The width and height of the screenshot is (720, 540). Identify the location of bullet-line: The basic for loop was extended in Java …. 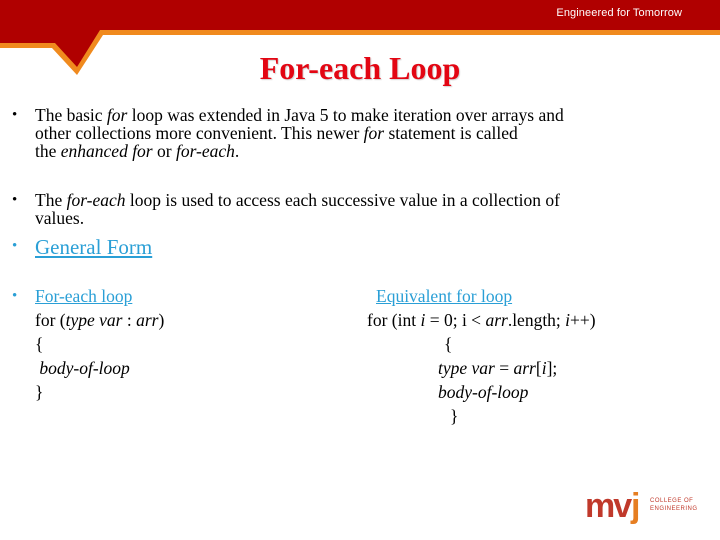
(299, 115).